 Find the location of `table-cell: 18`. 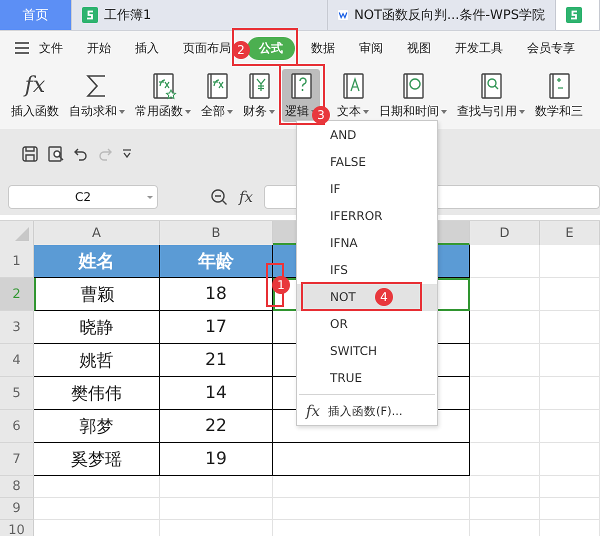

table-cell: 18 is located at coordinates (216, 294).